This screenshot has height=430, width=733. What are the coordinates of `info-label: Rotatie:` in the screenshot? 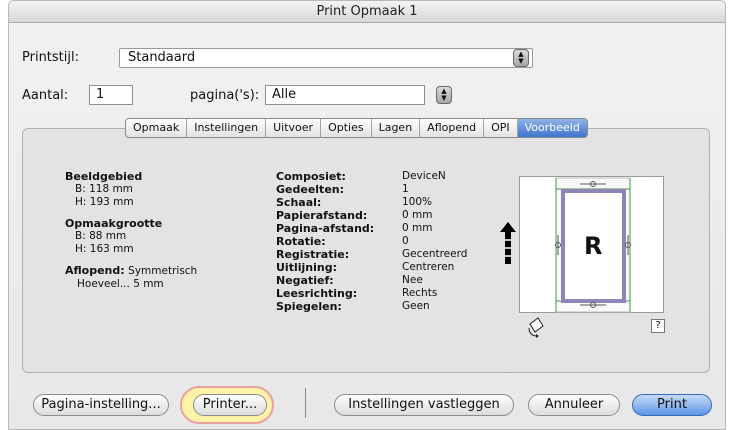 It's located at (301, 241).